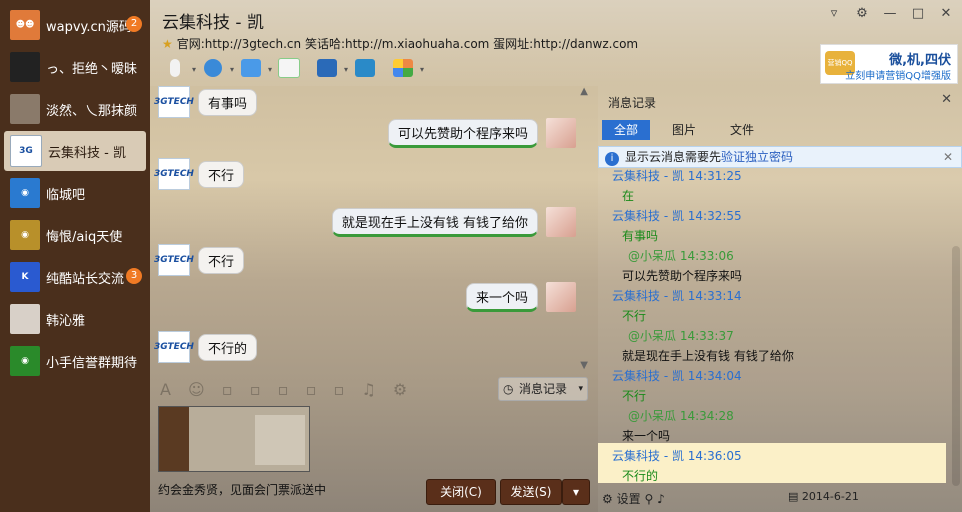 The image size is (962, 512). I want to click on remote-desktop-button: ▾, so click(330, 68).